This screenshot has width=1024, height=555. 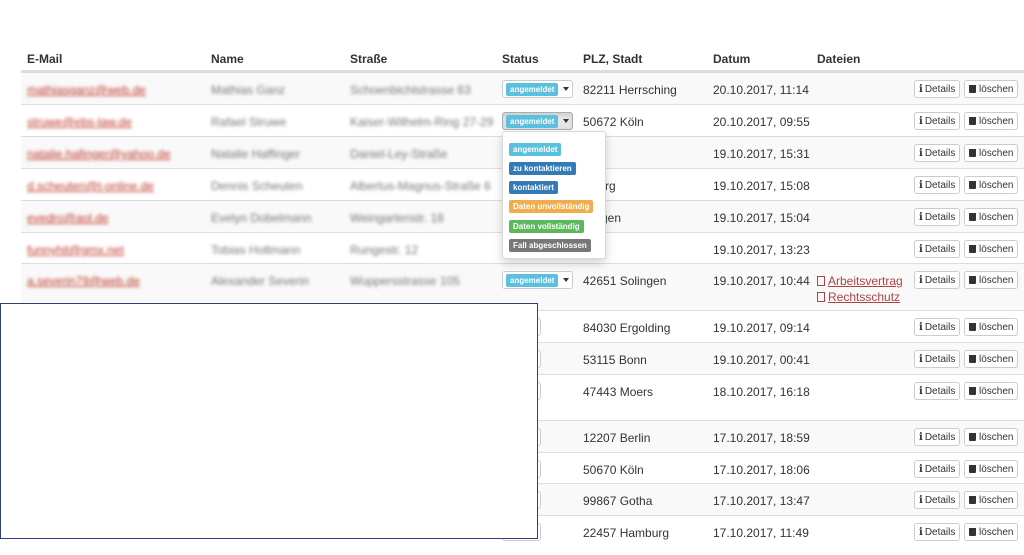 I want to click on street-cell: Kaiser-Wilhelm-Ring 27-29, so click(x=422, y=122).